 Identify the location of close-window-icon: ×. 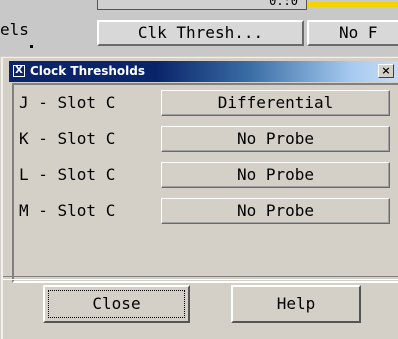
(386, 71).